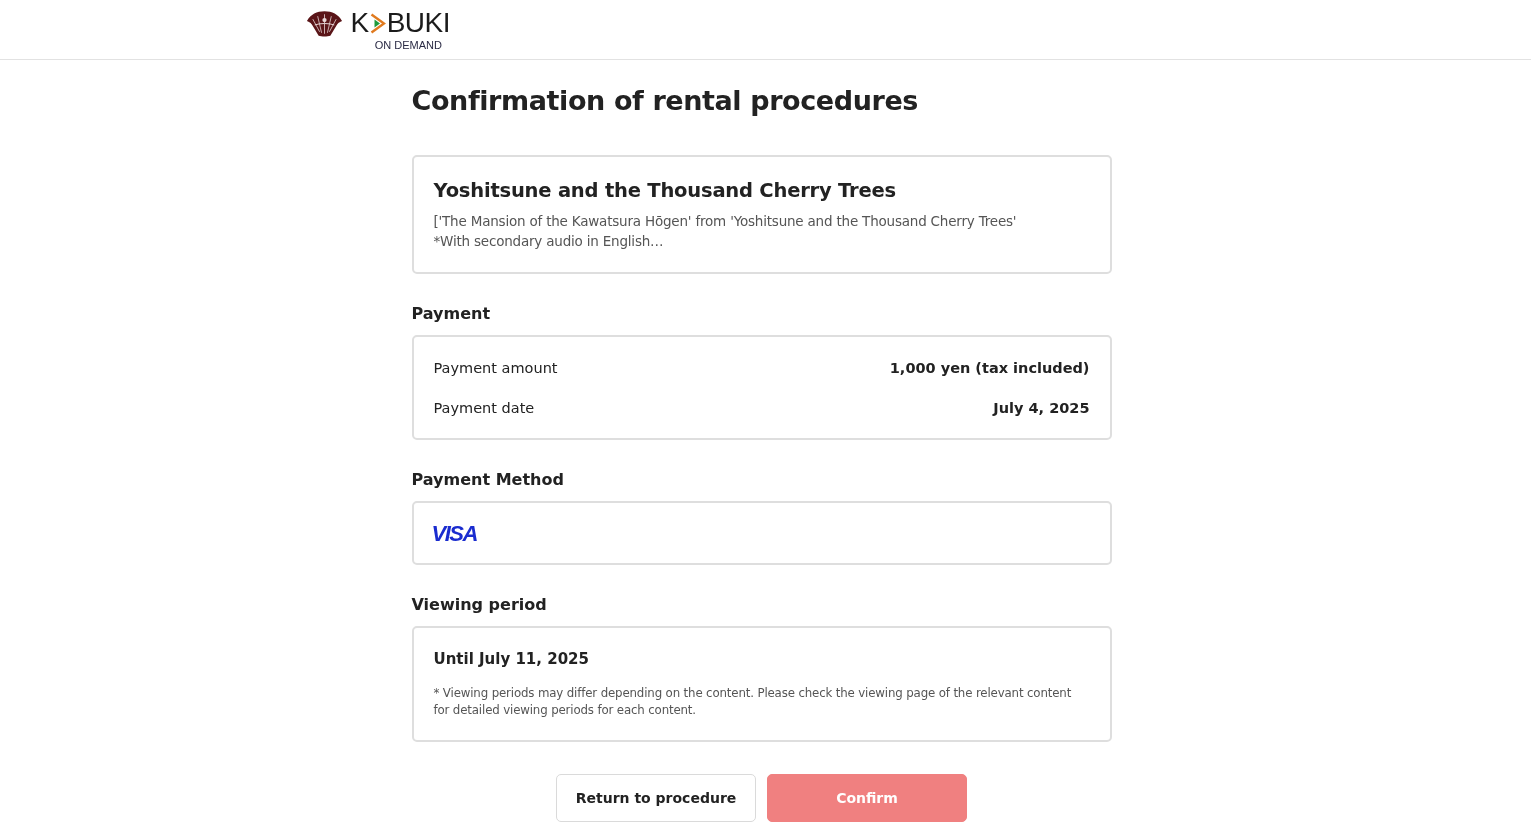  Describe the element at coordinates (484, 408) in the screenshot. I see `payment-label: Payment date` at that location.